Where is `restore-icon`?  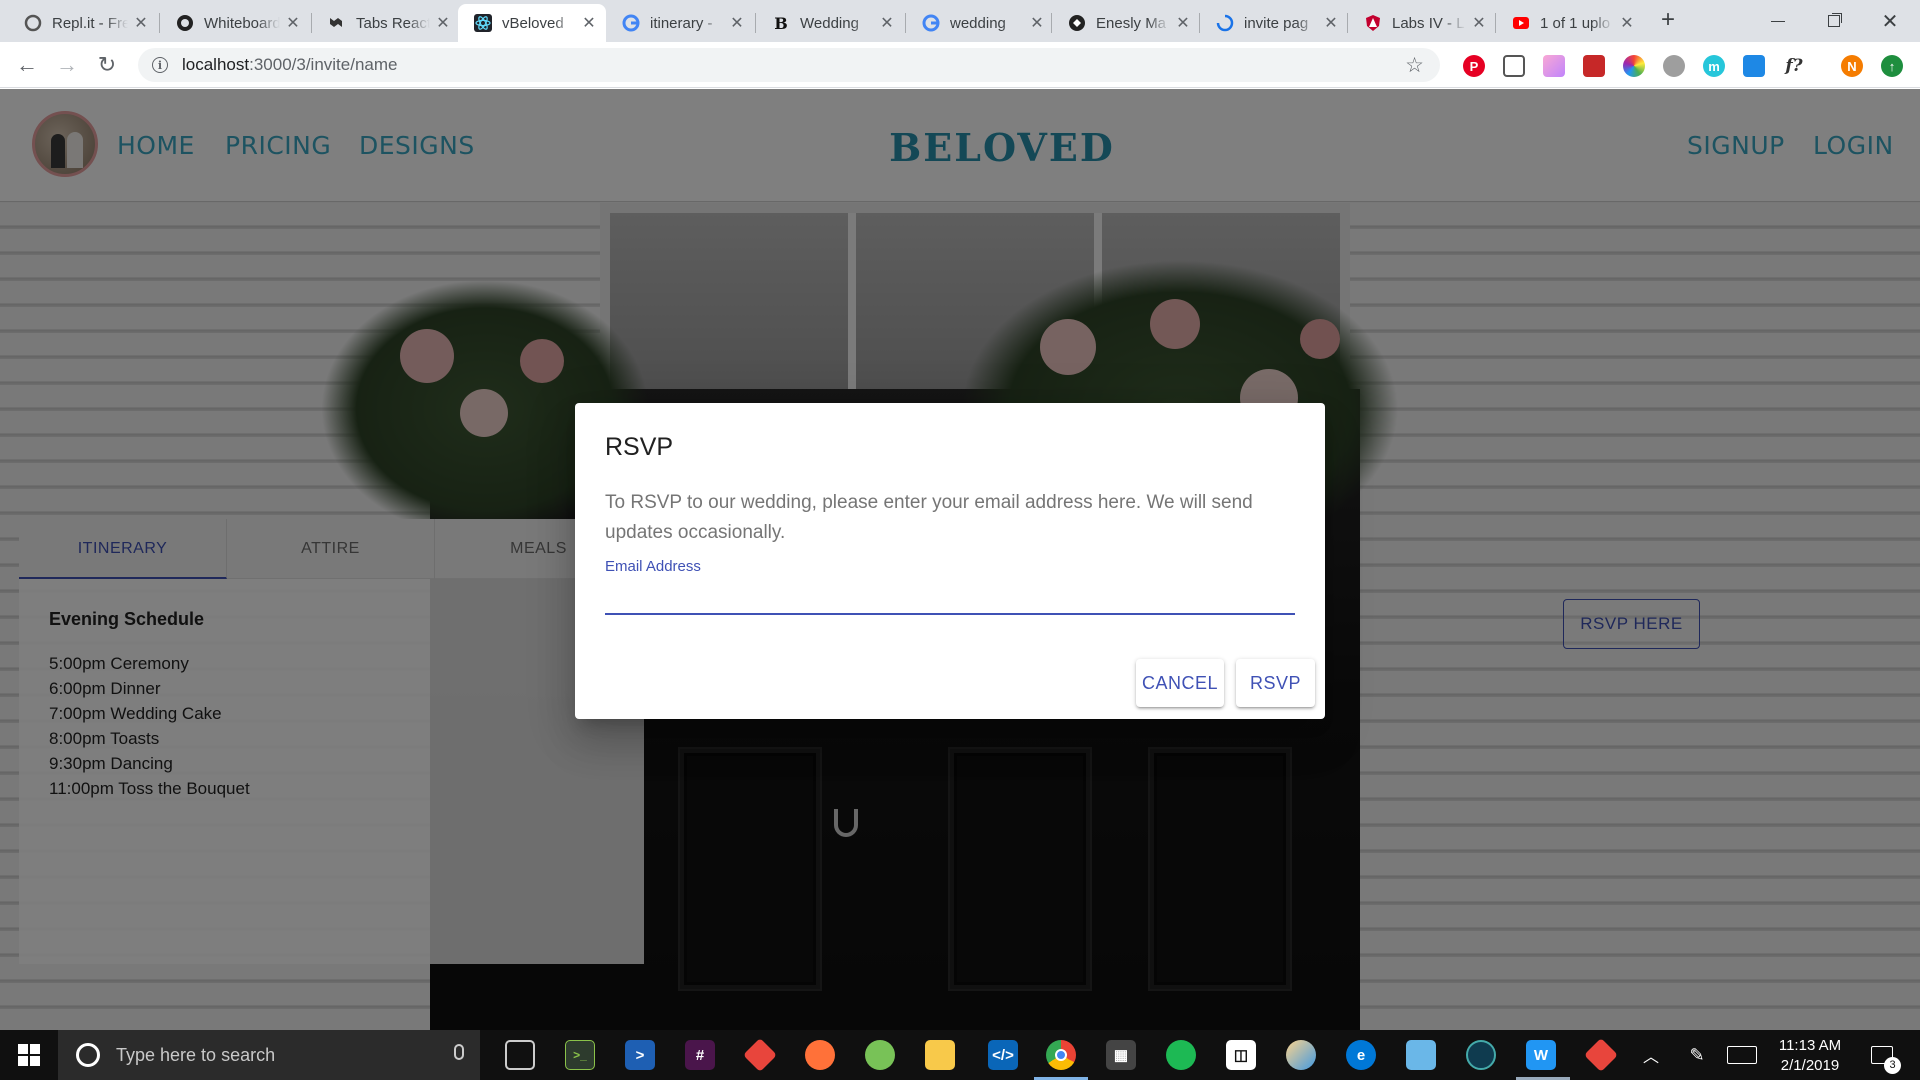
restore-icon is located at coordinates (1834, 21).